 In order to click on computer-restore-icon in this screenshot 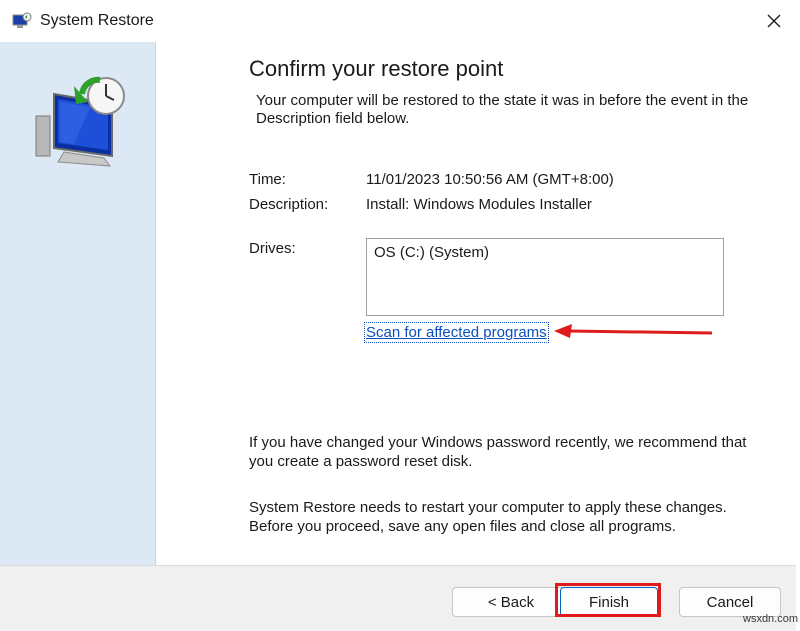, I will do `click(80, 121)`.